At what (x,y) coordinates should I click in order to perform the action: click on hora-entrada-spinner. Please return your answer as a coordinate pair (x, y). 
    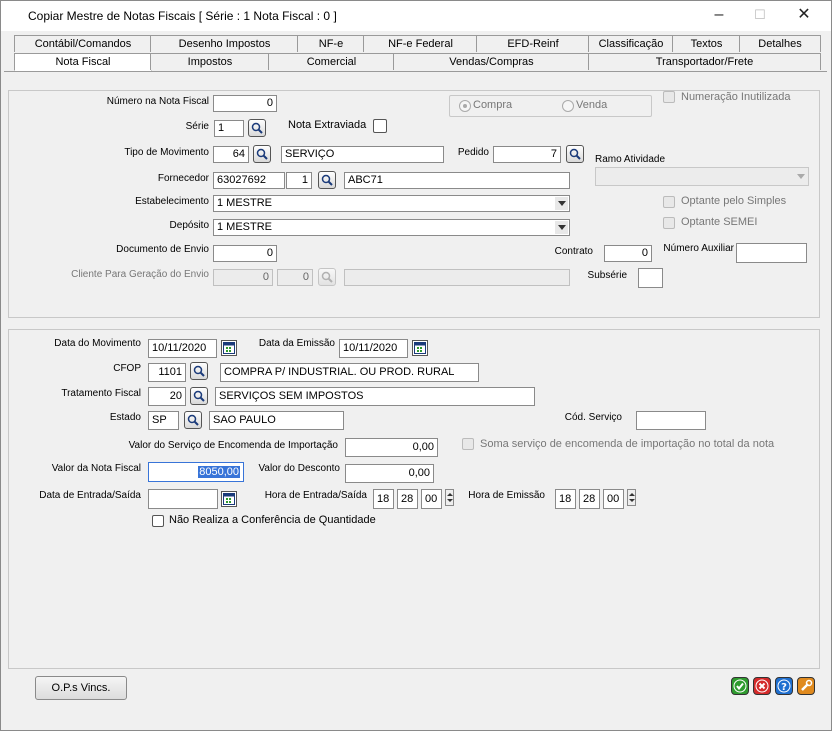
    Looking at the image, I should click on (449, 497).